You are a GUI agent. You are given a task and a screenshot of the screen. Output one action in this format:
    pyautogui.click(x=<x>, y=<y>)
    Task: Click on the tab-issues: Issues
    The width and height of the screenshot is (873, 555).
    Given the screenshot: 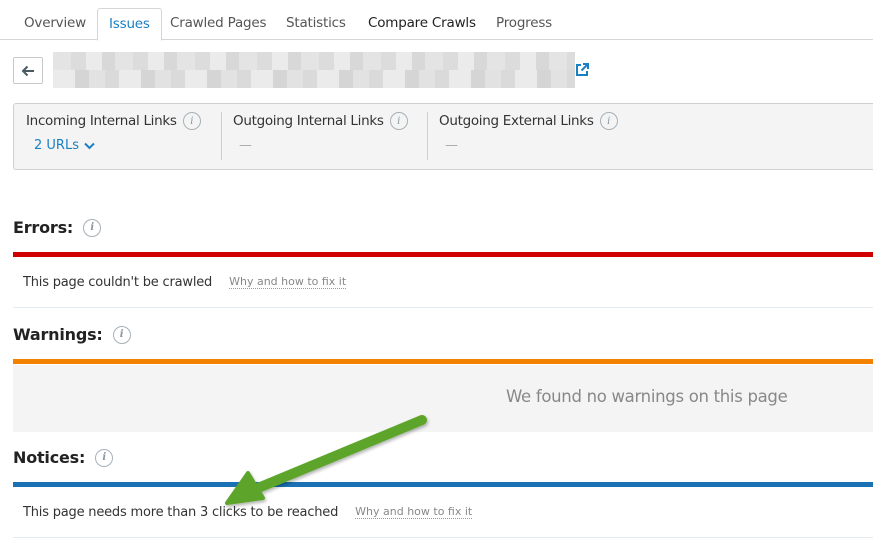 What is the action you would take?
    pyautogui.click(x=129, y=24)
    